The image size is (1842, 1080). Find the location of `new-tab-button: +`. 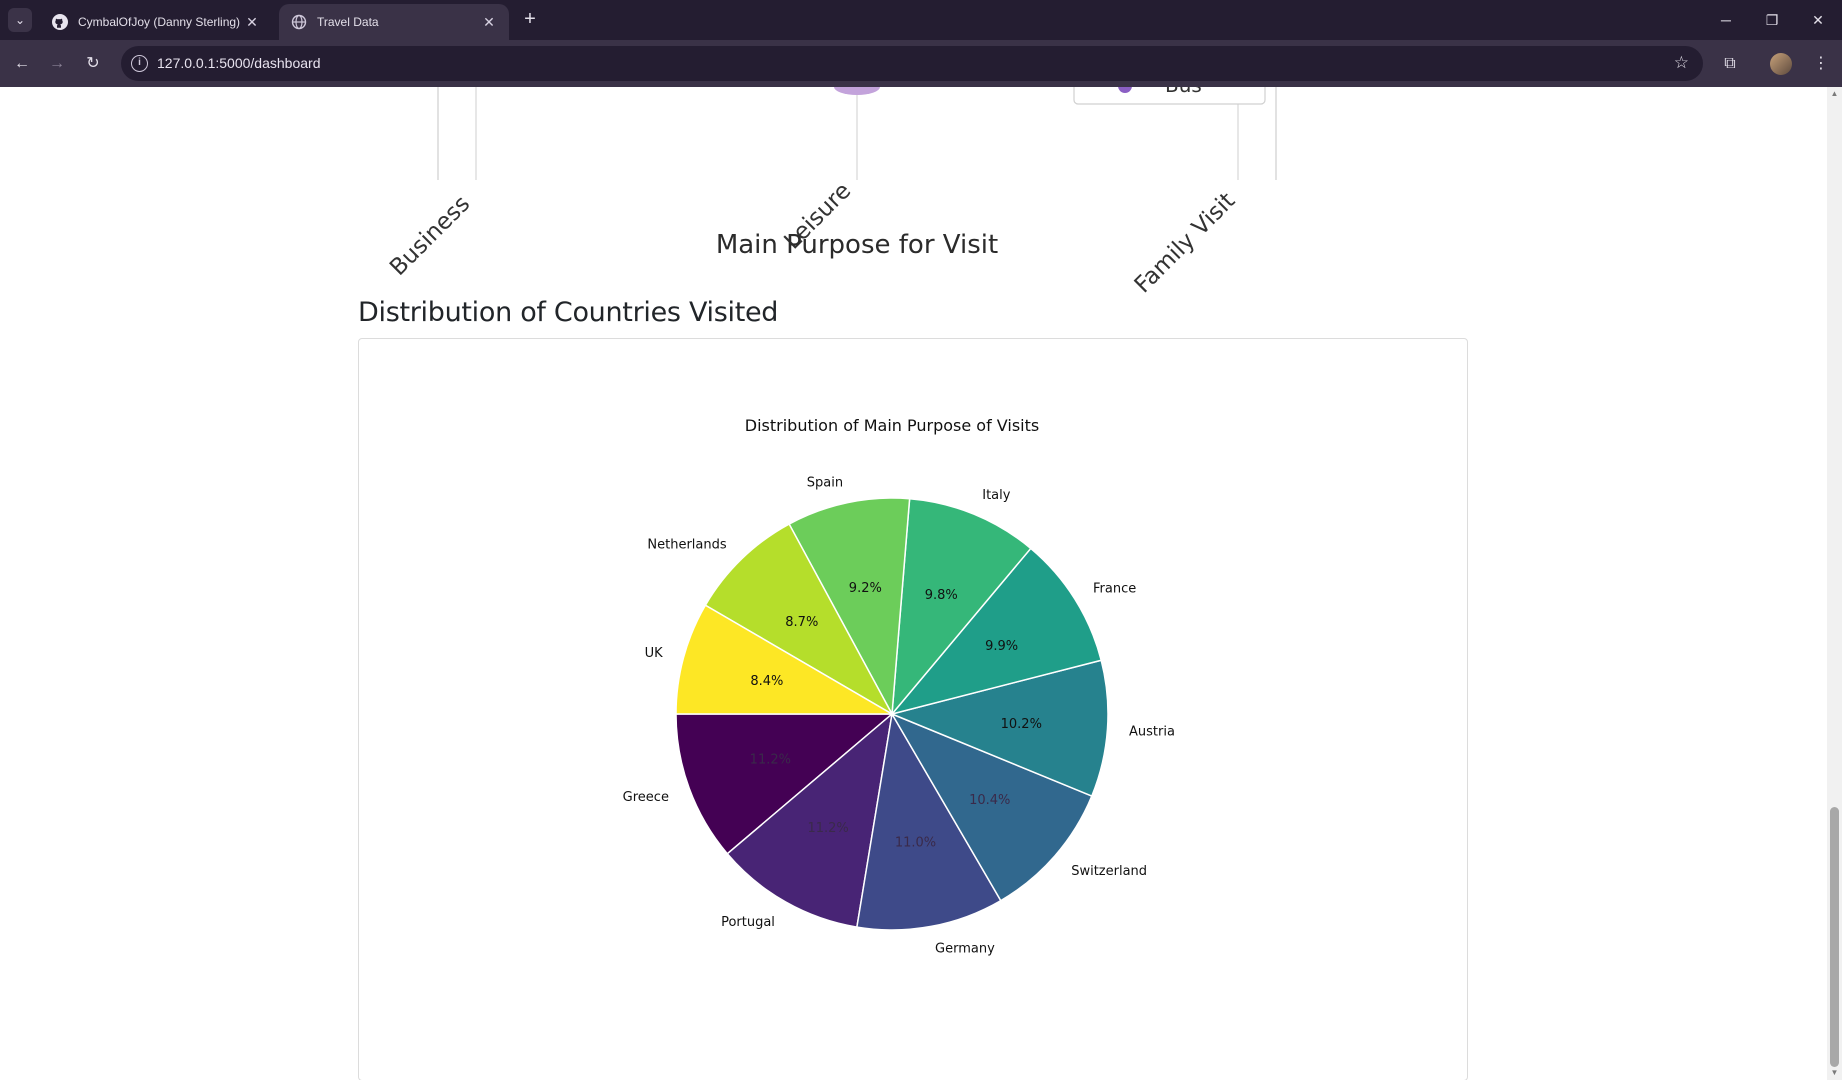

new-tab-button: + is located at coordinates (530, 20).